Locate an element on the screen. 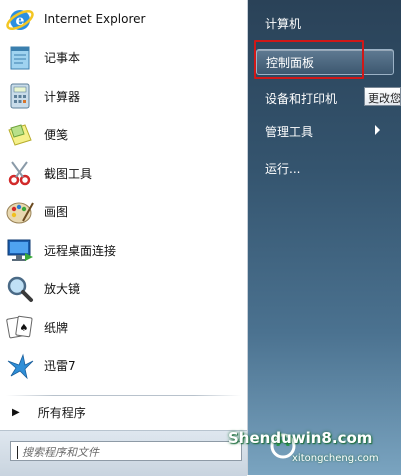  magnifier-icon is located at coordinates (20, 289).